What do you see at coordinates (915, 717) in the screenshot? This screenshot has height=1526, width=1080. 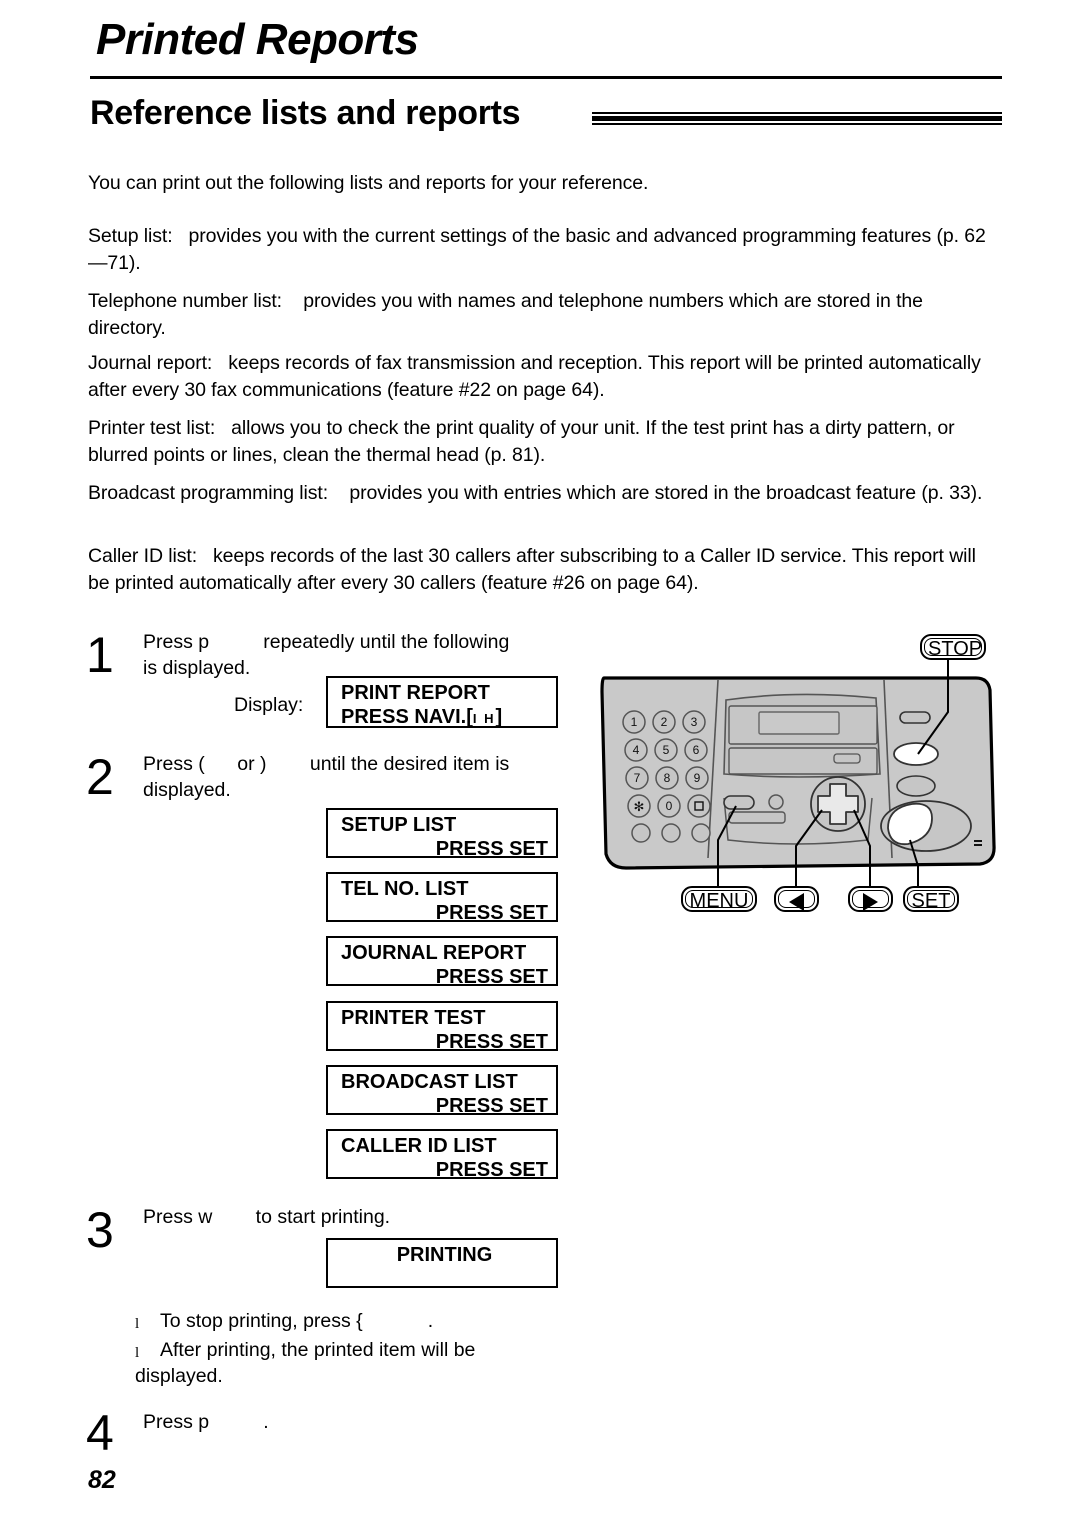 I see `function-button-top` at bounding box center [915, 717].